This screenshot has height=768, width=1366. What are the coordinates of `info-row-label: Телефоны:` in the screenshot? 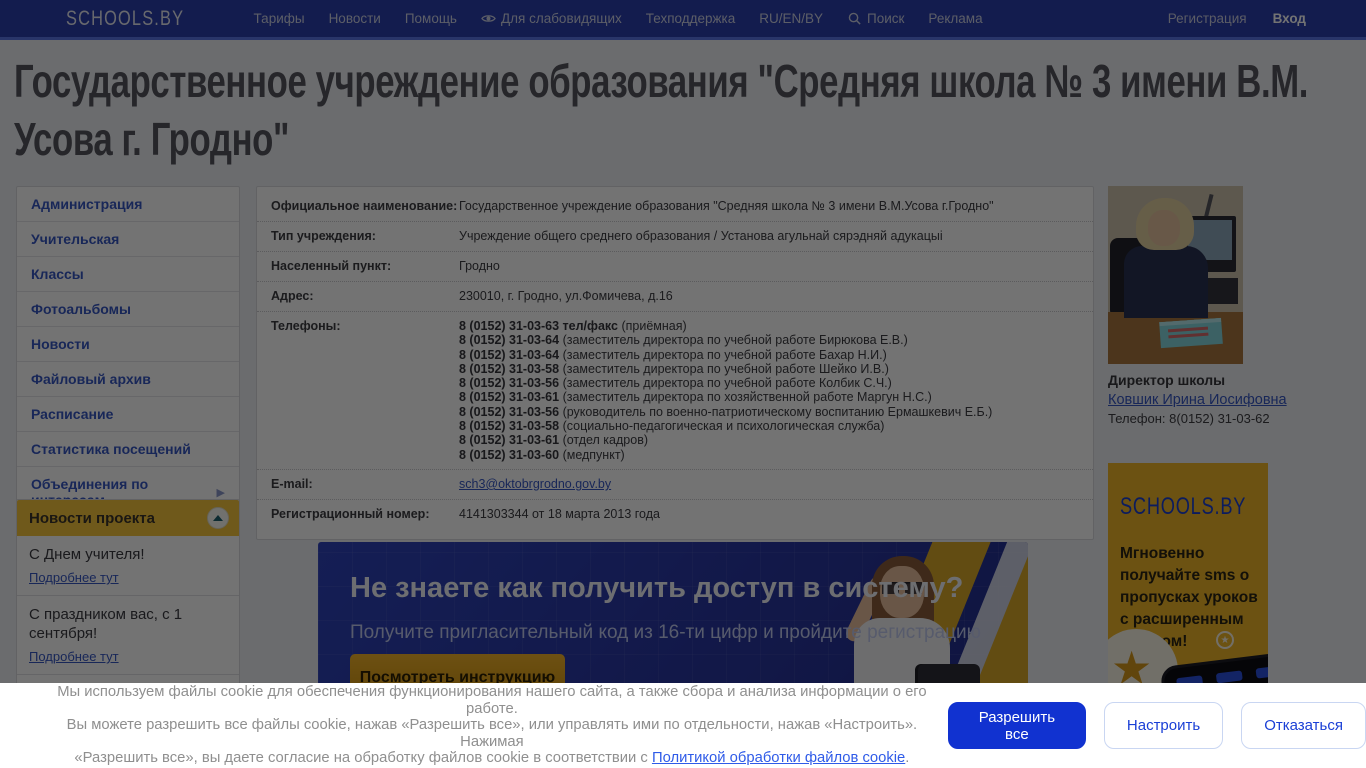 It's located at (306, 326).